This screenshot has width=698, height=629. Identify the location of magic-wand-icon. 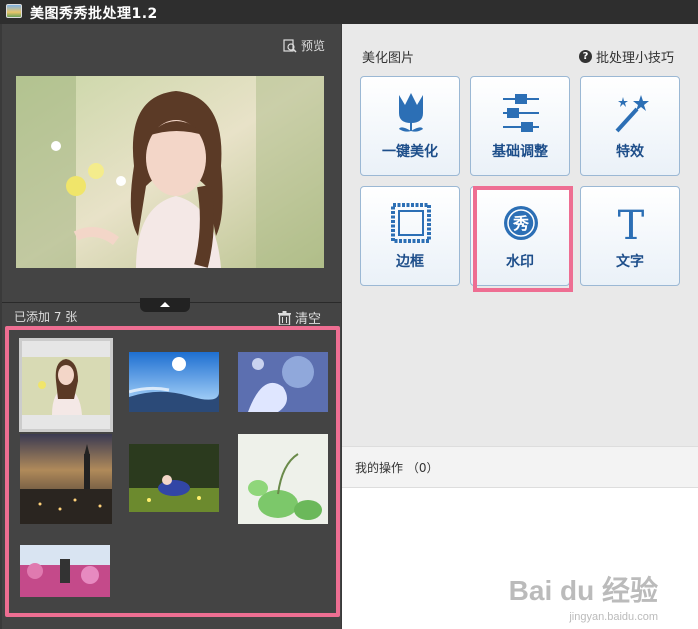
(632, 114).